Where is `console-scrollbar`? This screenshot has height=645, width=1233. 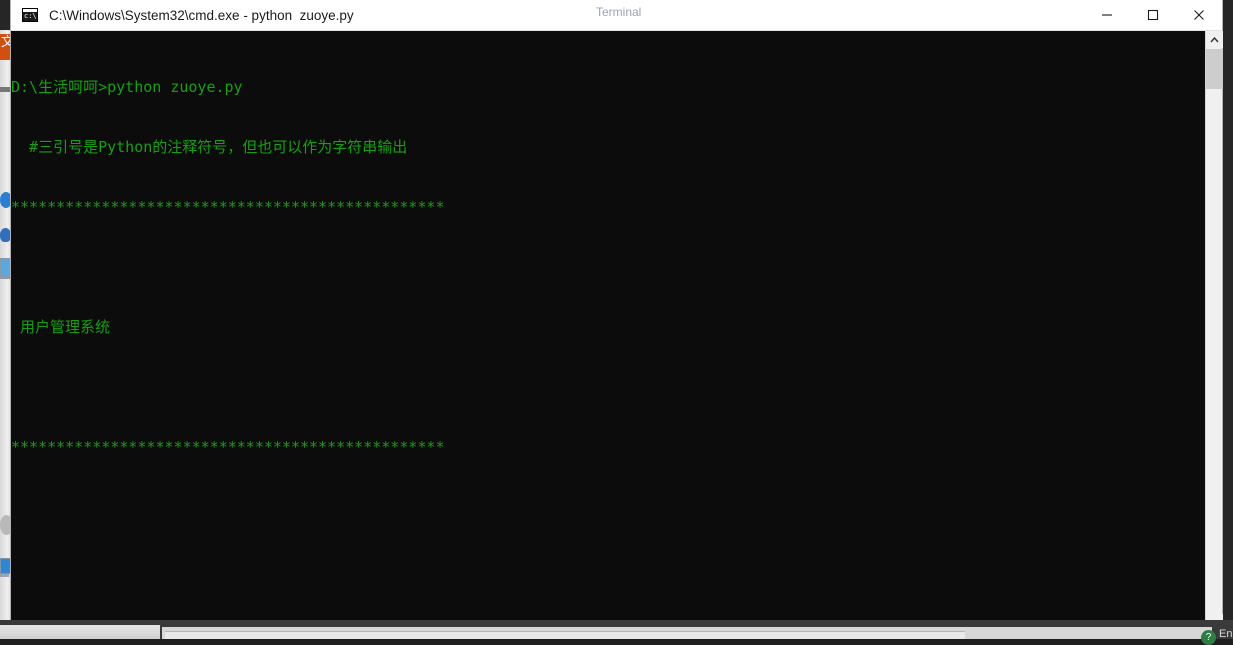 console-scrollbar is located at coordinates (1213, 331).